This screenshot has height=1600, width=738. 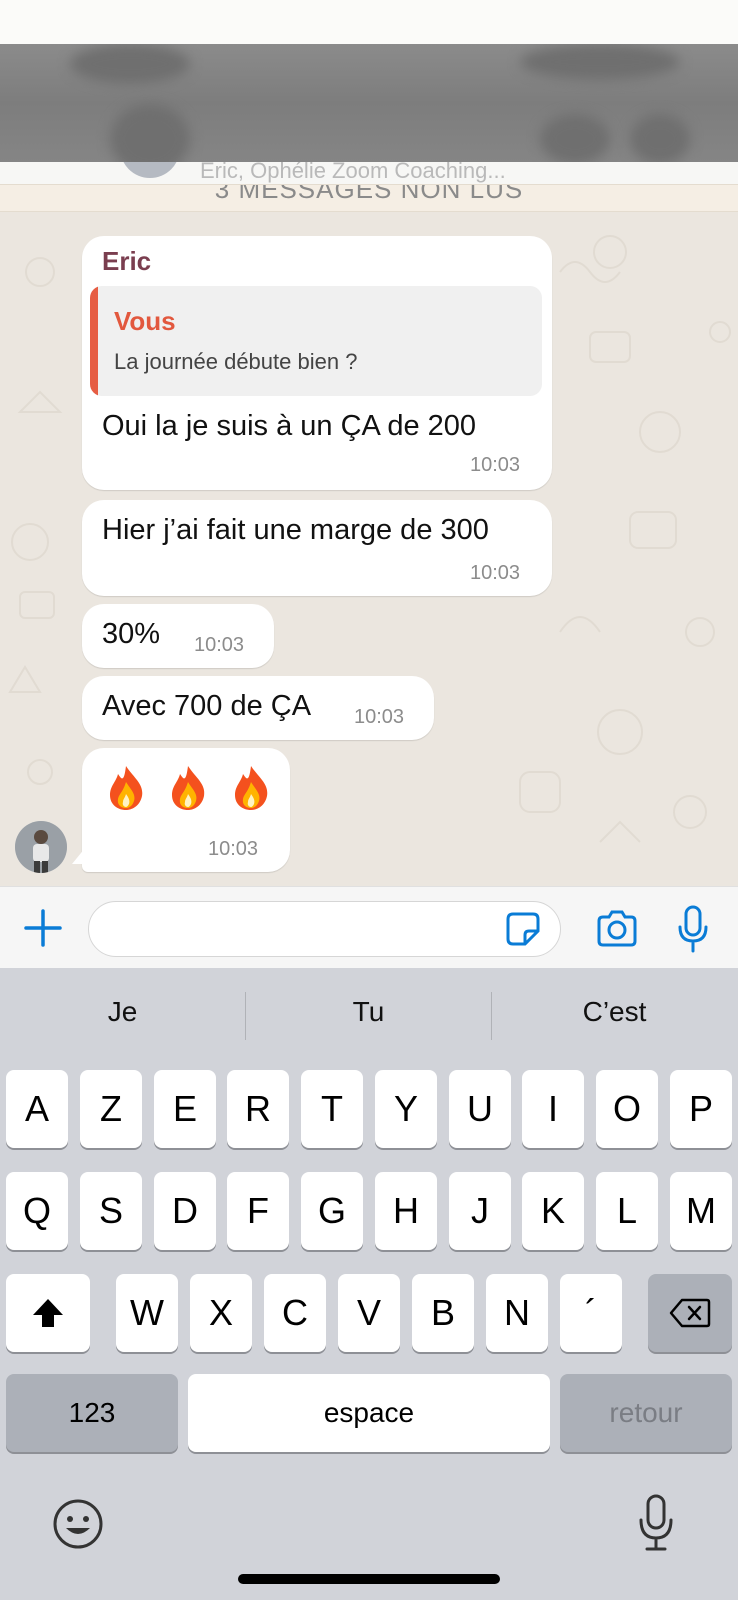 What do you see at coordinates (111, 1109) in the screenshot?
I see `key-z: Z` at bounding box center [111, 1109].